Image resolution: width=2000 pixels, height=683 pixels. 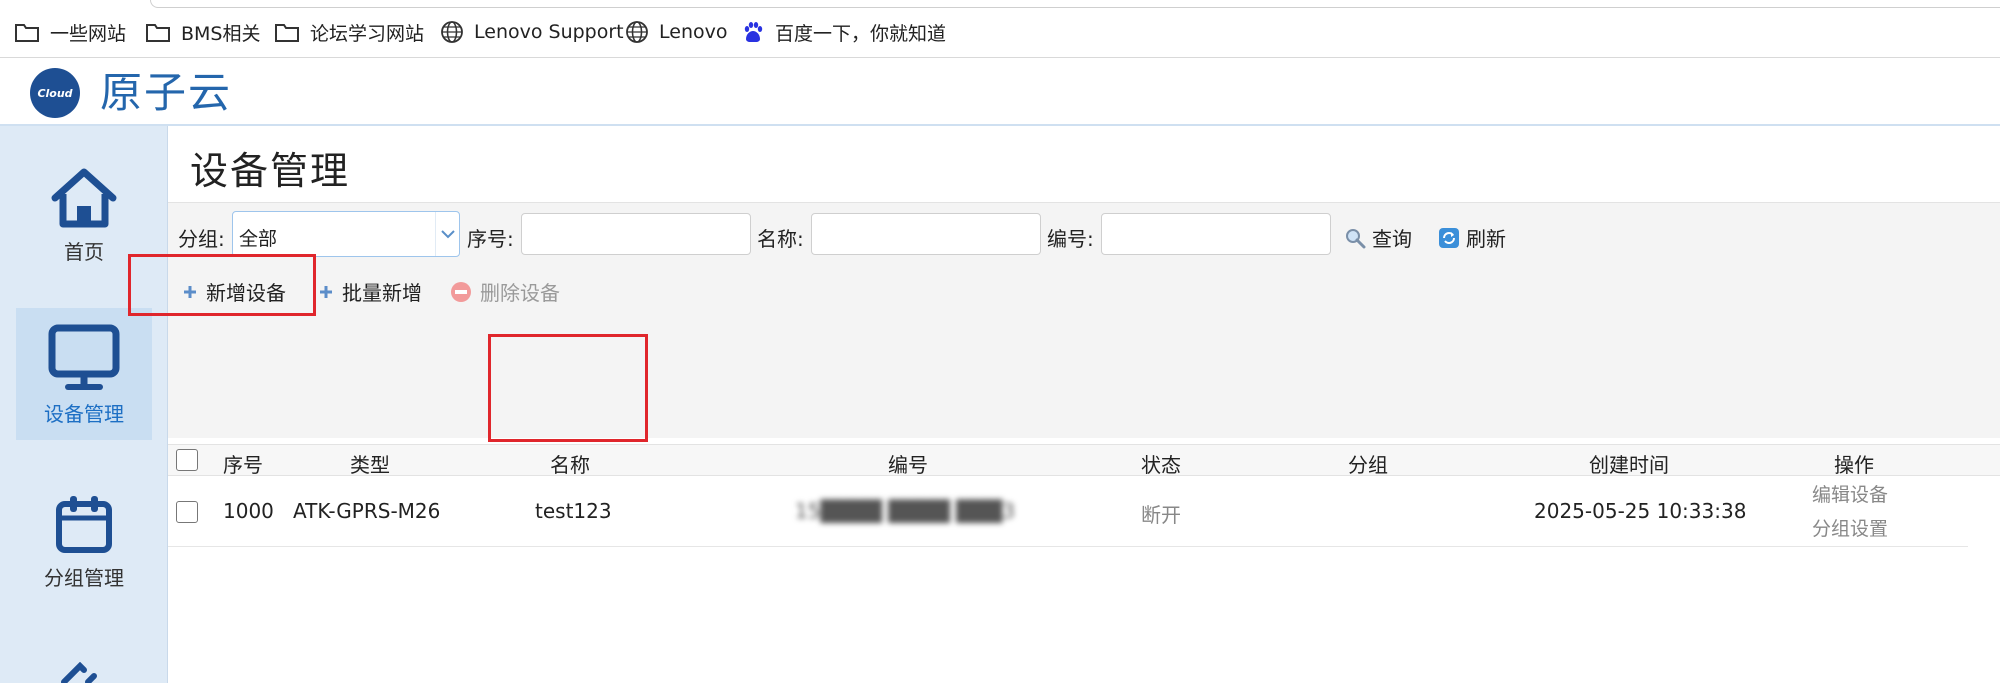 I want to click on batch-add-label: 批量新增, so click(x=382, y=293).